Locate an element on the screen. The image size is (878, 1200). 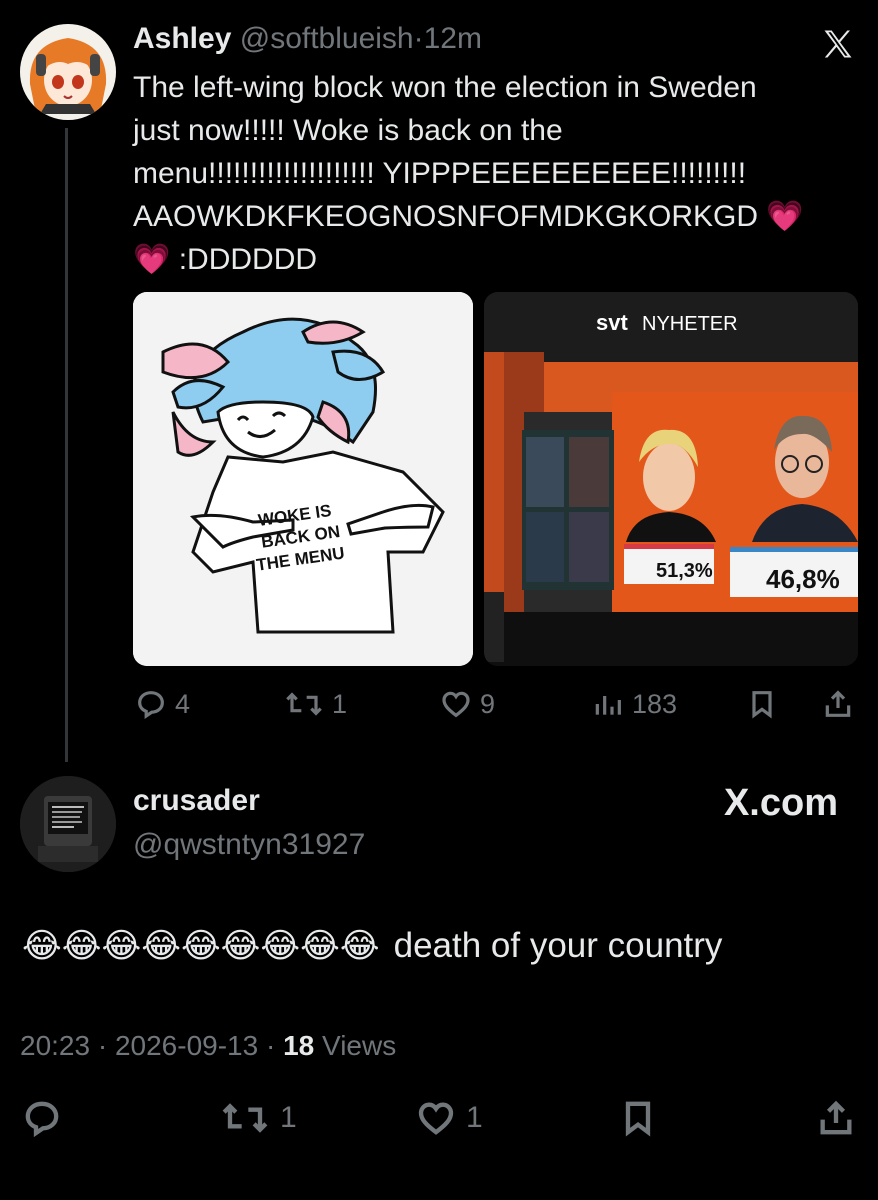
laughing-emoji-row: 😂😂😂😂😂😂😂😂😂 is located at coordinates (201, 946).